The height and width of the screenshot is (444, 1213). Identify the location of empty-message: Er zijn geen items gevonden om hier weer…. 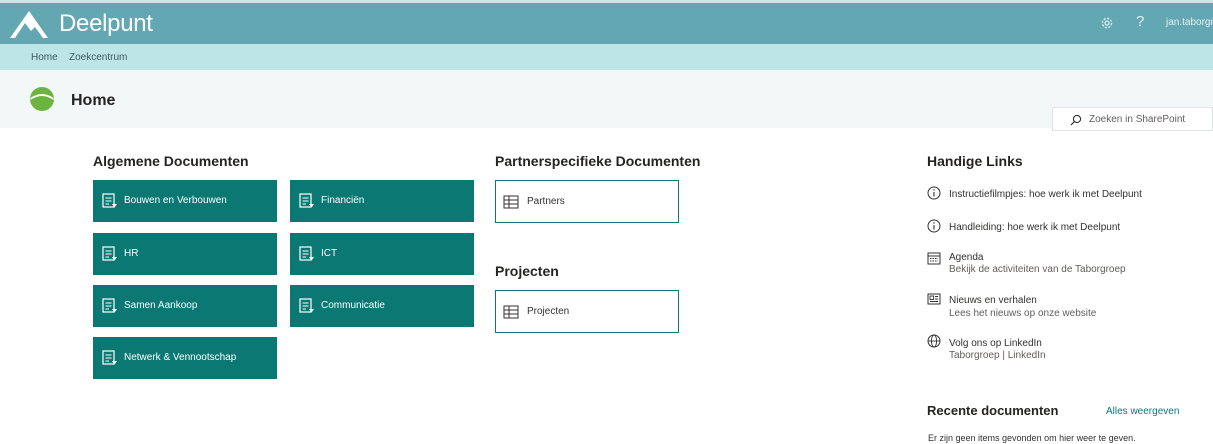
(1032, 438).